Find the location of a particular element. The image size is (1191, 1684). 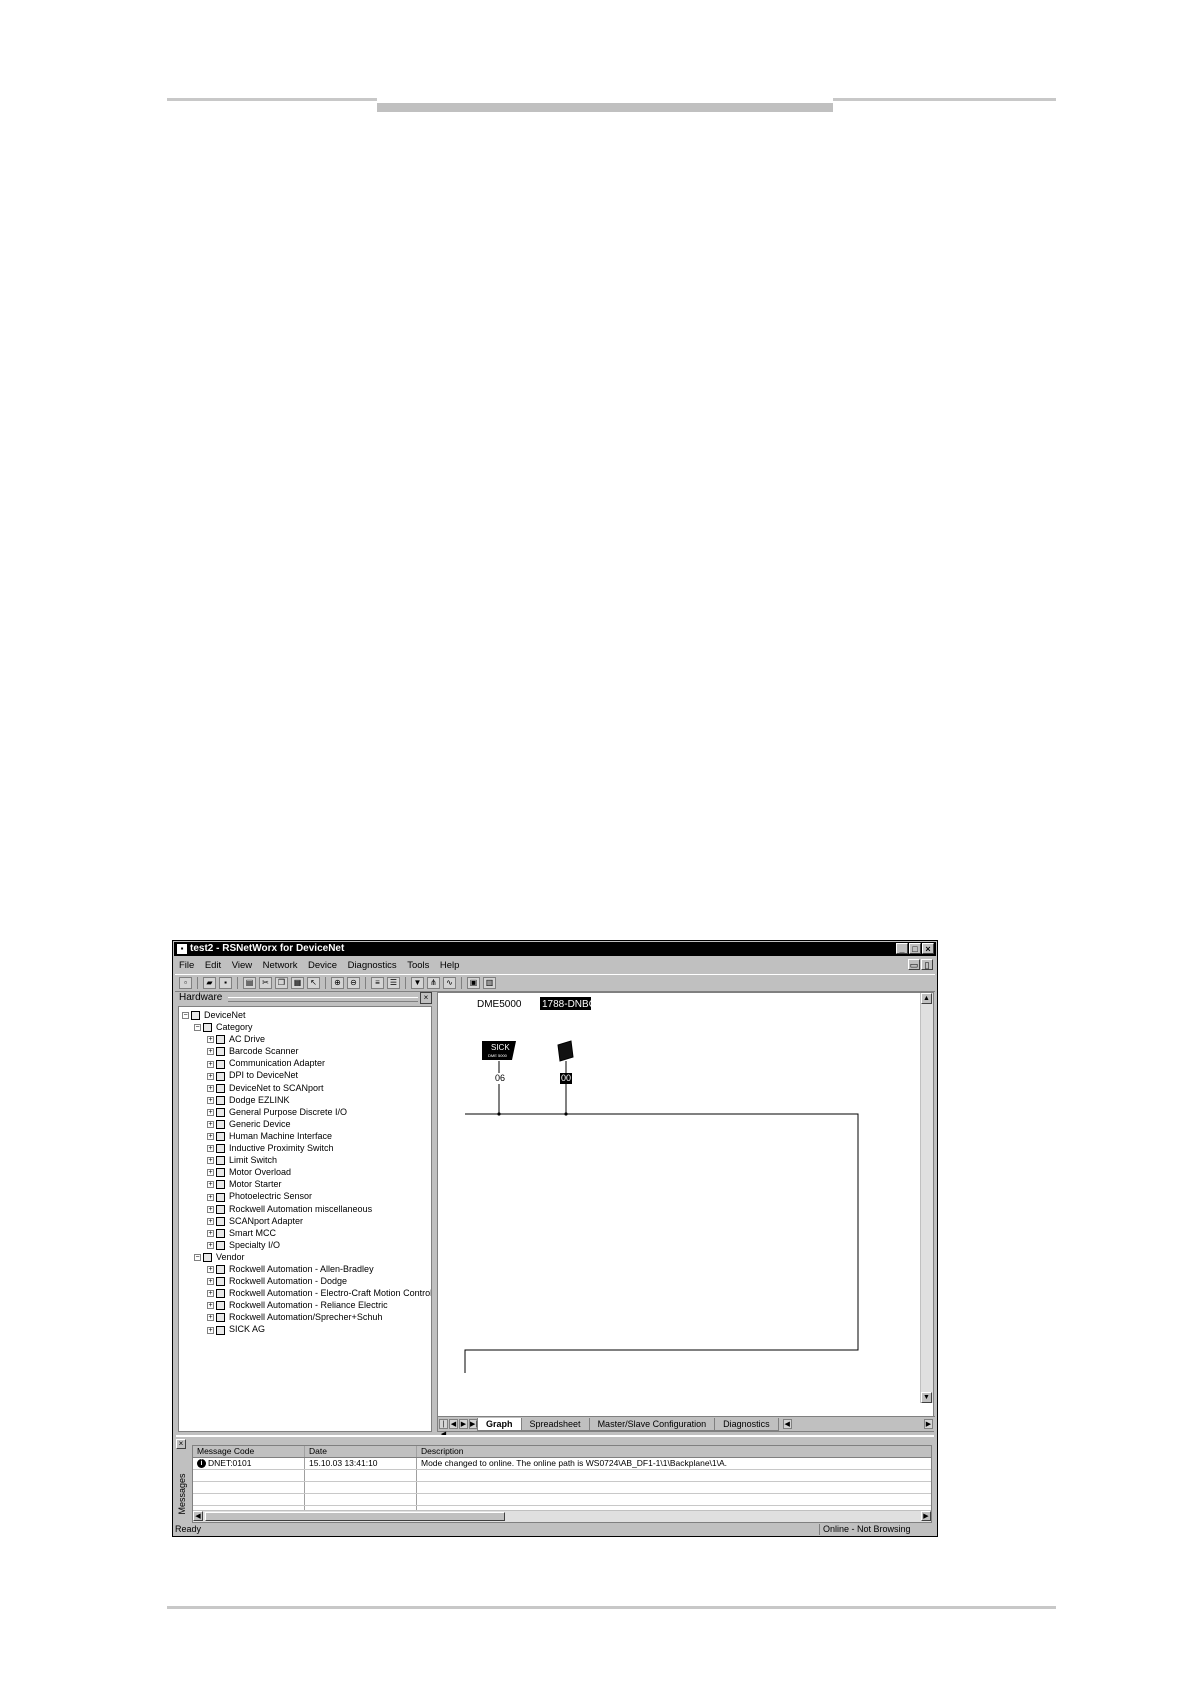

category-item: + Motor Starter is located at coordinates (305, 1184).